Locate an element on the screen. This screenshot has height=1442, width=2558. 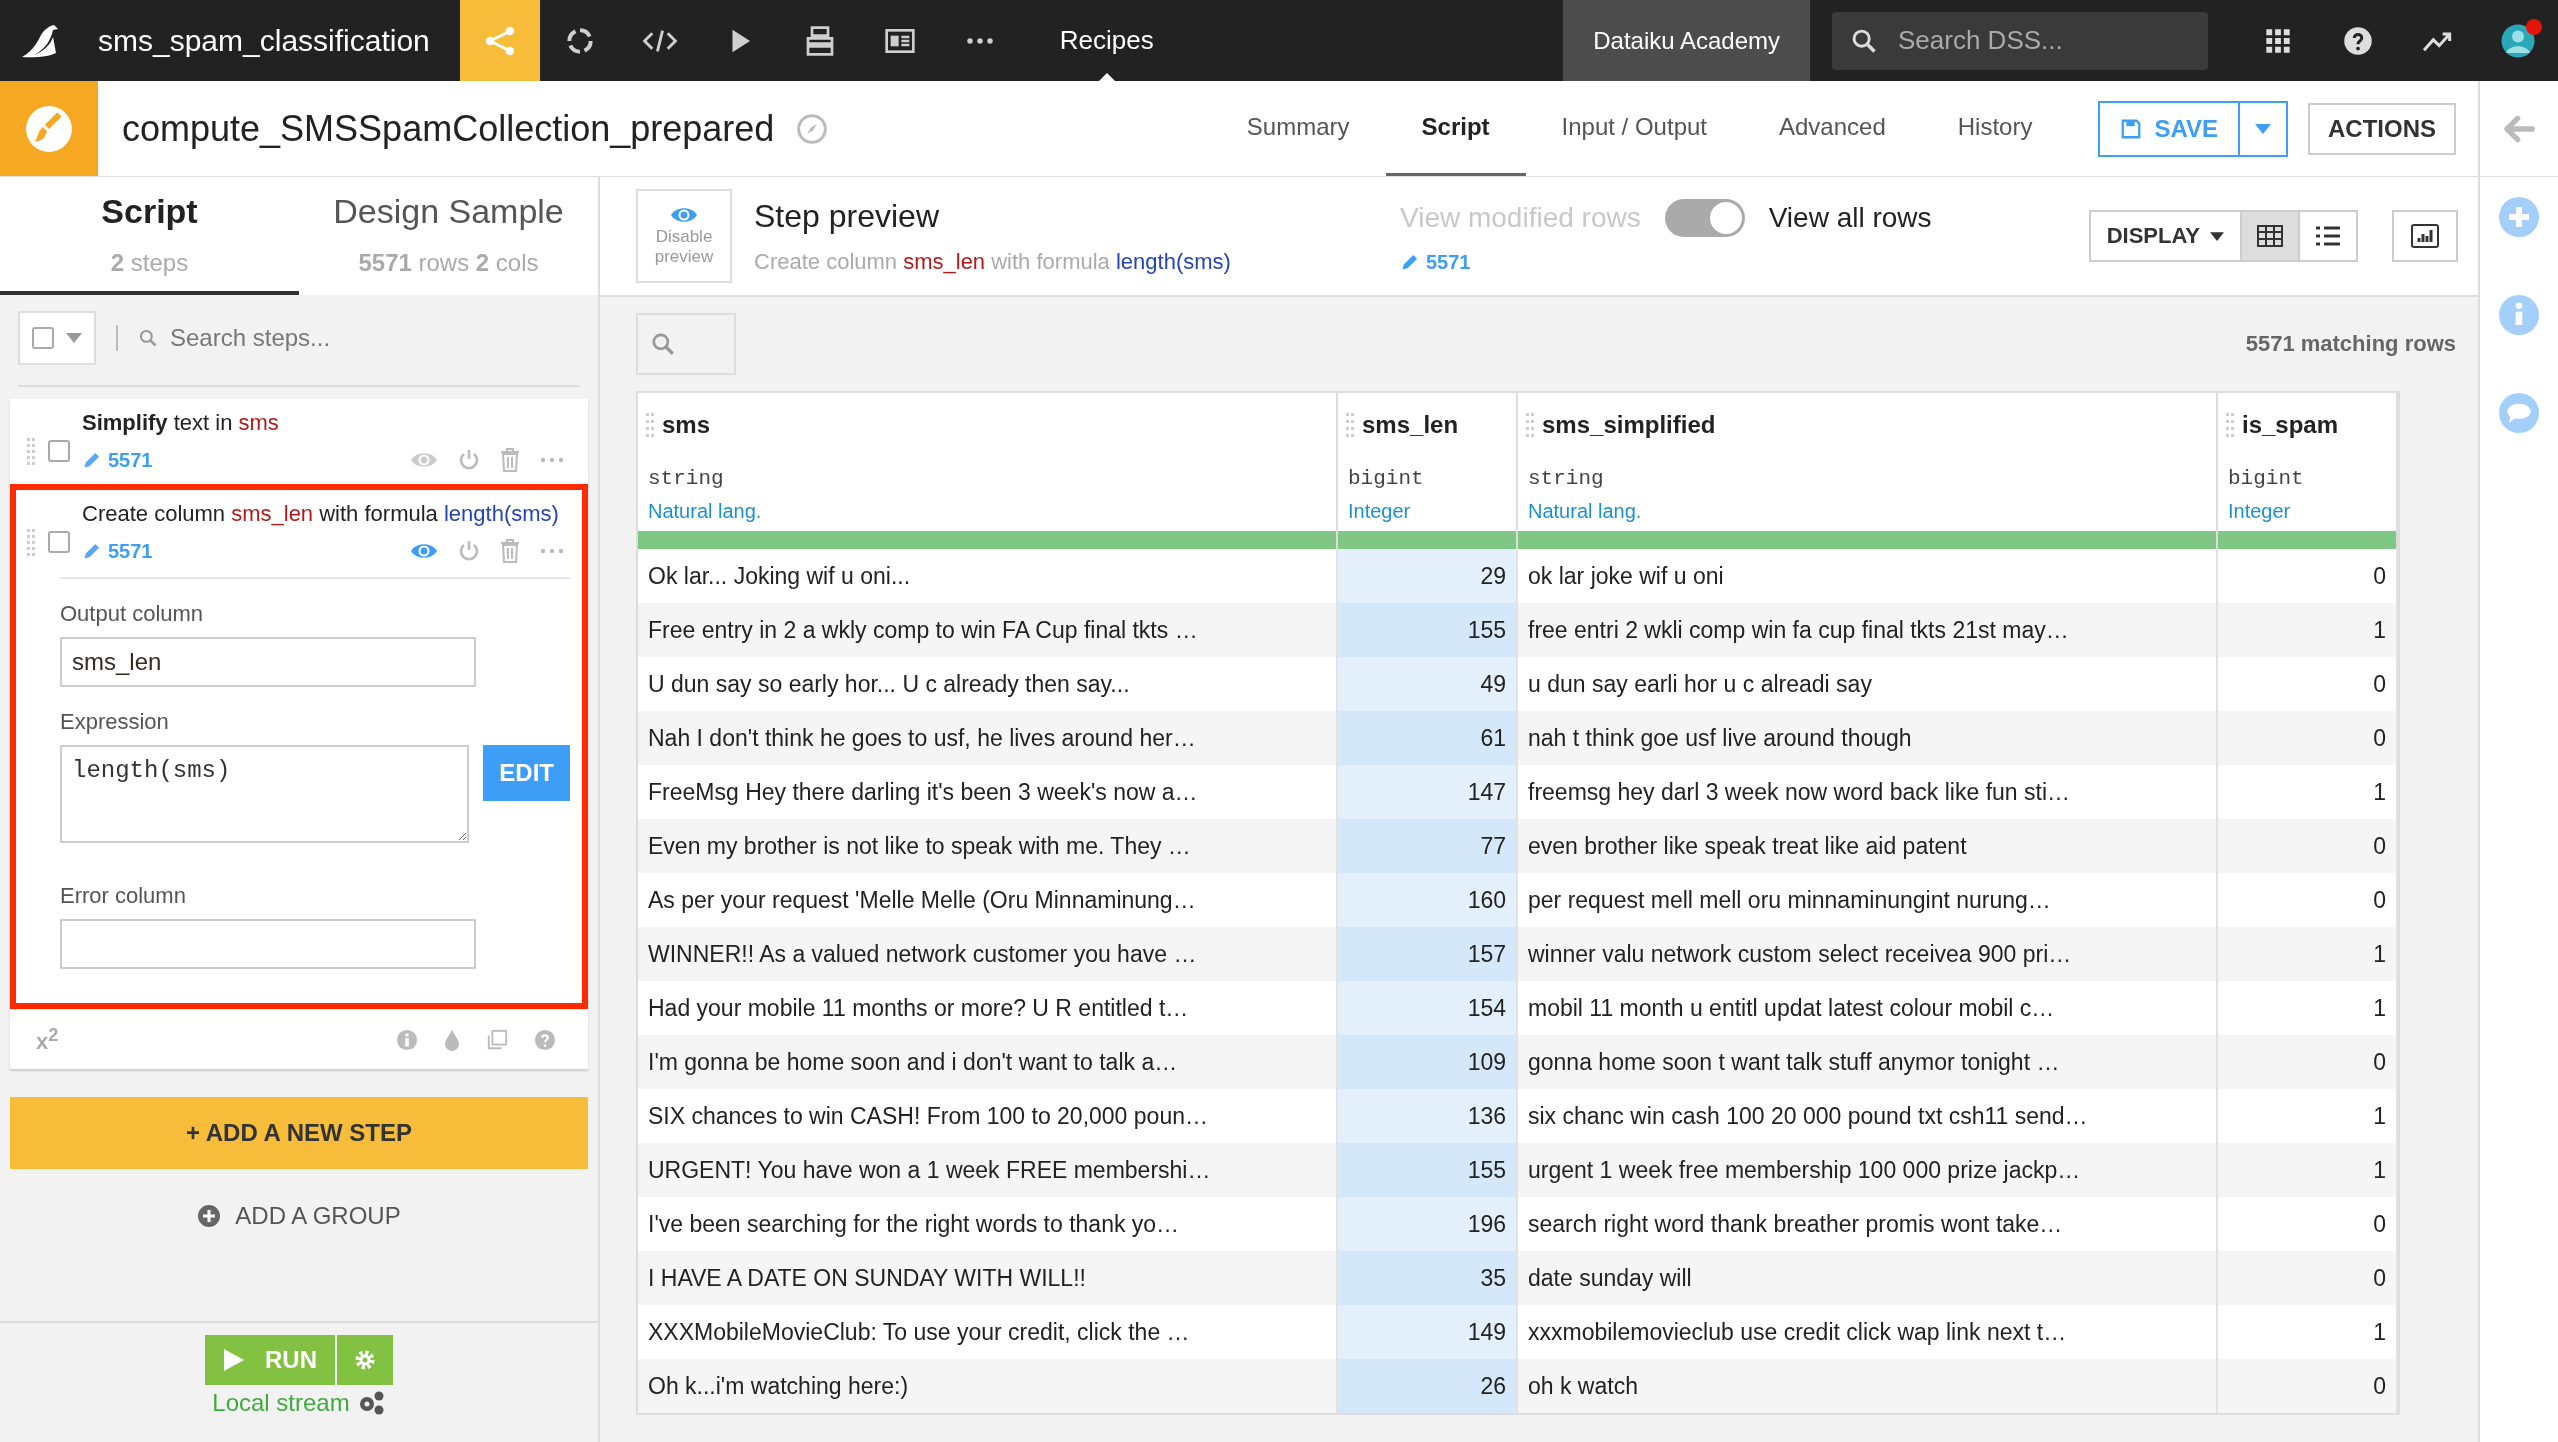
table-cell: oh k watch is located at coordinates (1868, 1386).